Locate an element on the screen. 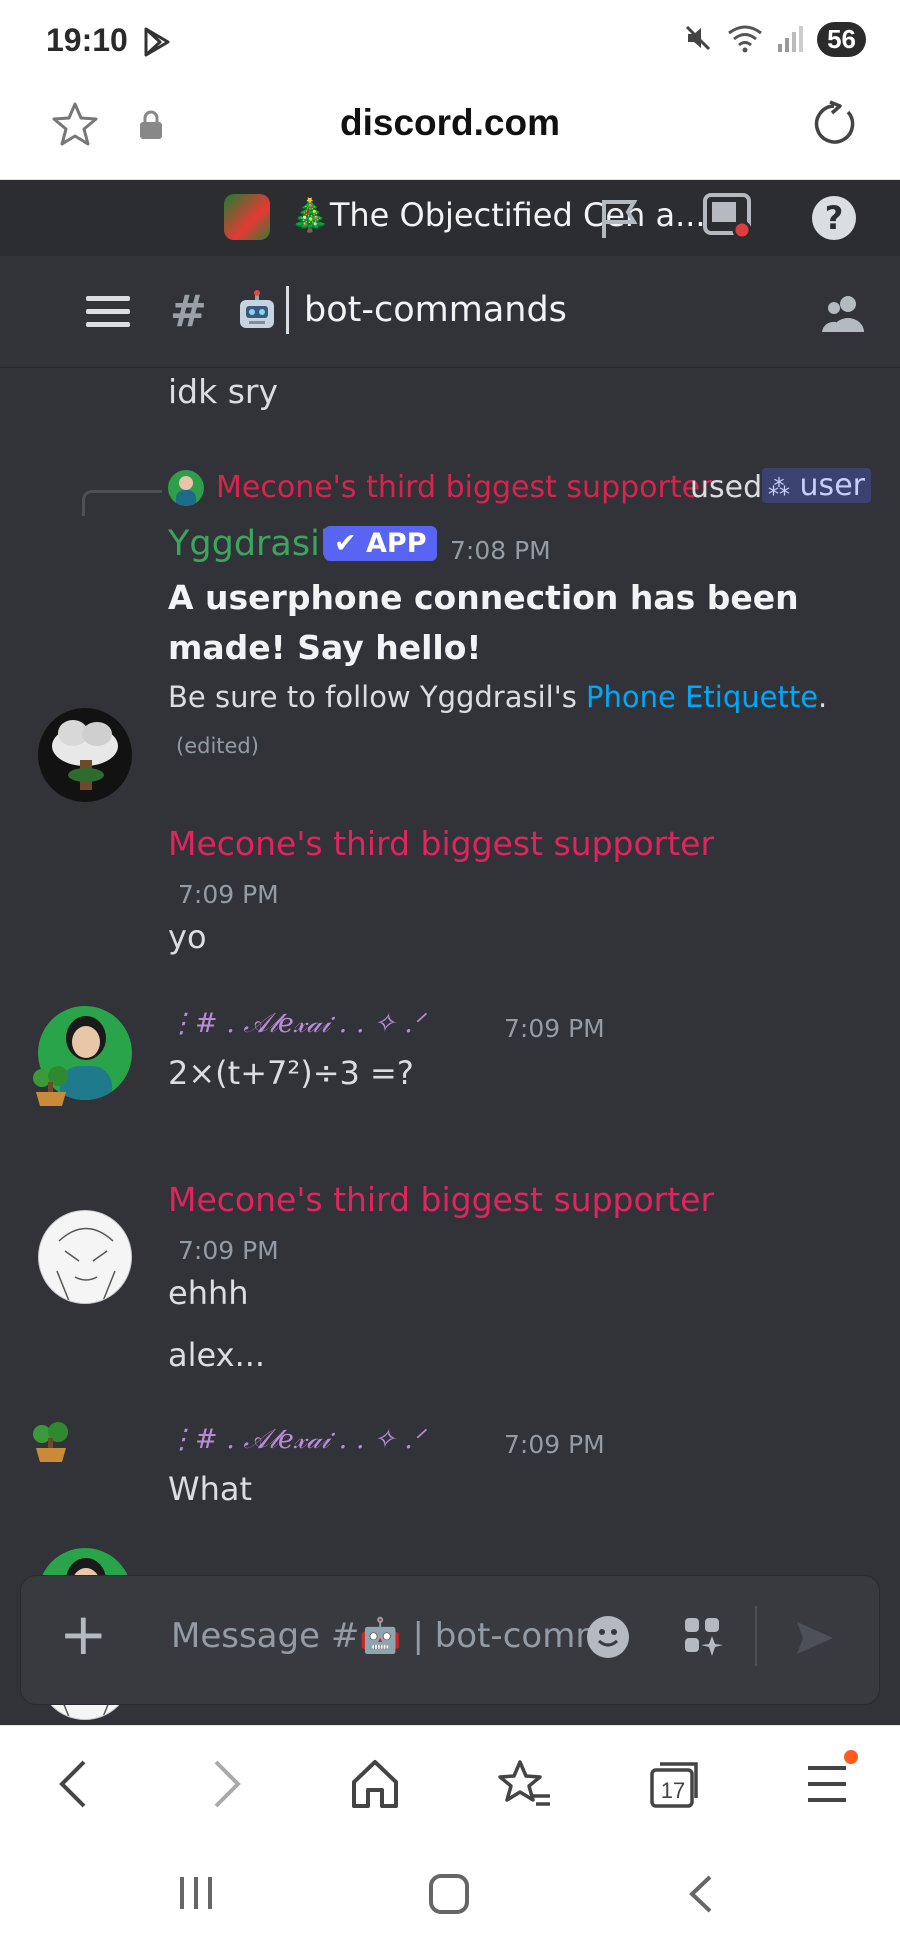 This screenshot has width=900, height=1950. command-mention: ⁂ user is located at coordinates (816, 485).